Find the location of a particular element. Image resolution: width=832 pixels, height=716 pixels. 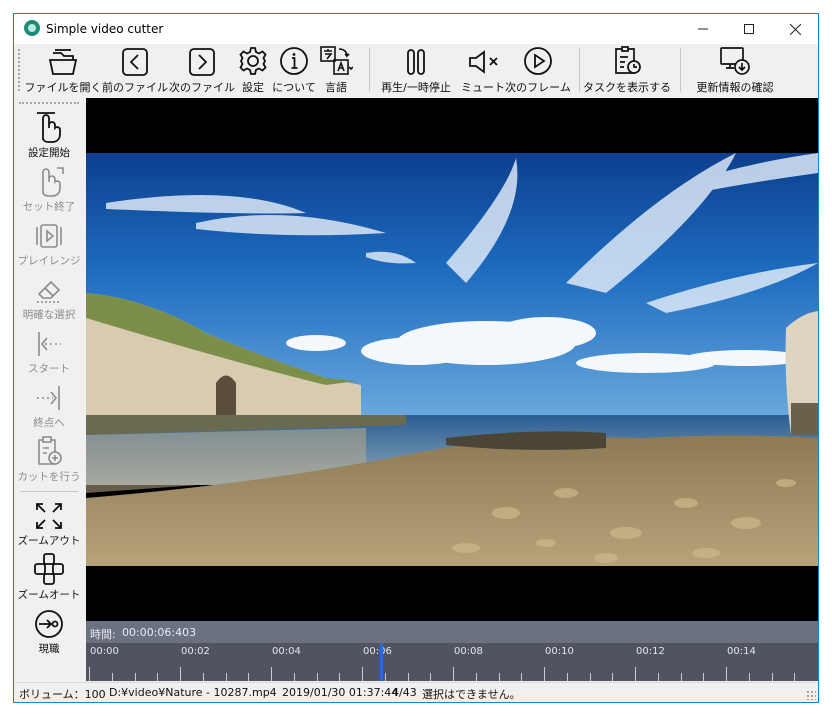

maximize-button is located at coordinates (749, 29).